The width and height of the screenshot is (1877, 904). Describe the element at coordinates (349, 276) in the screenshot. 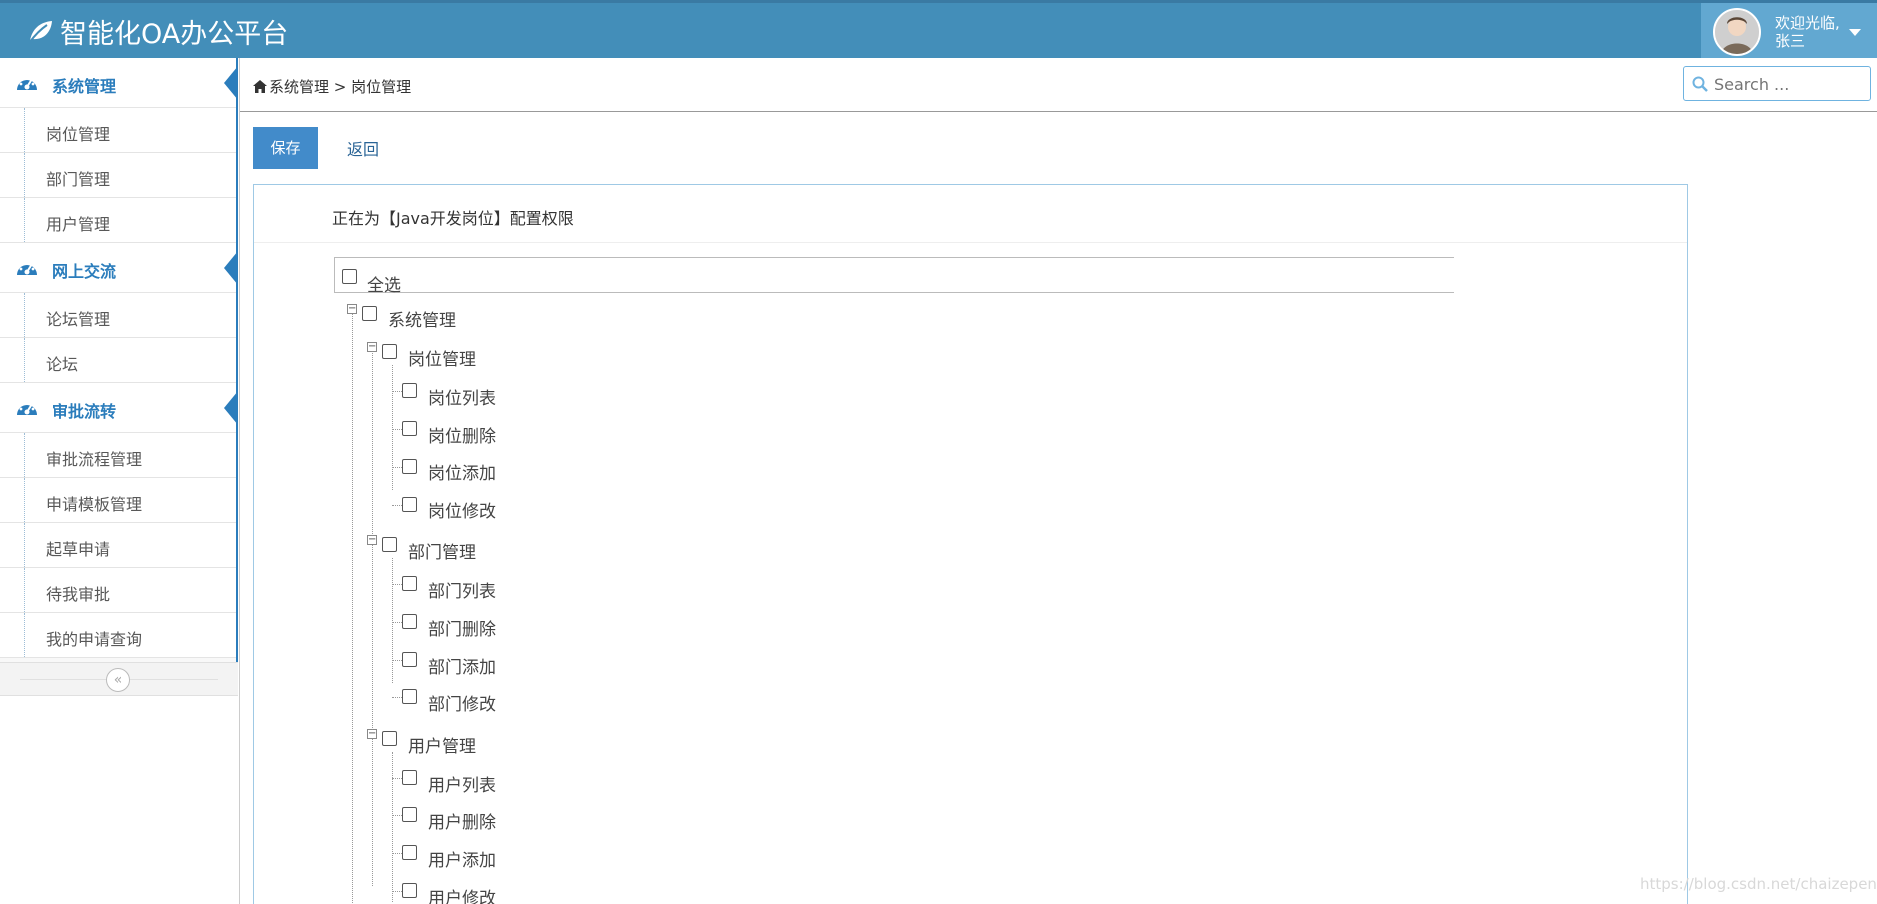

I see `select-all-checkbox` at that location.